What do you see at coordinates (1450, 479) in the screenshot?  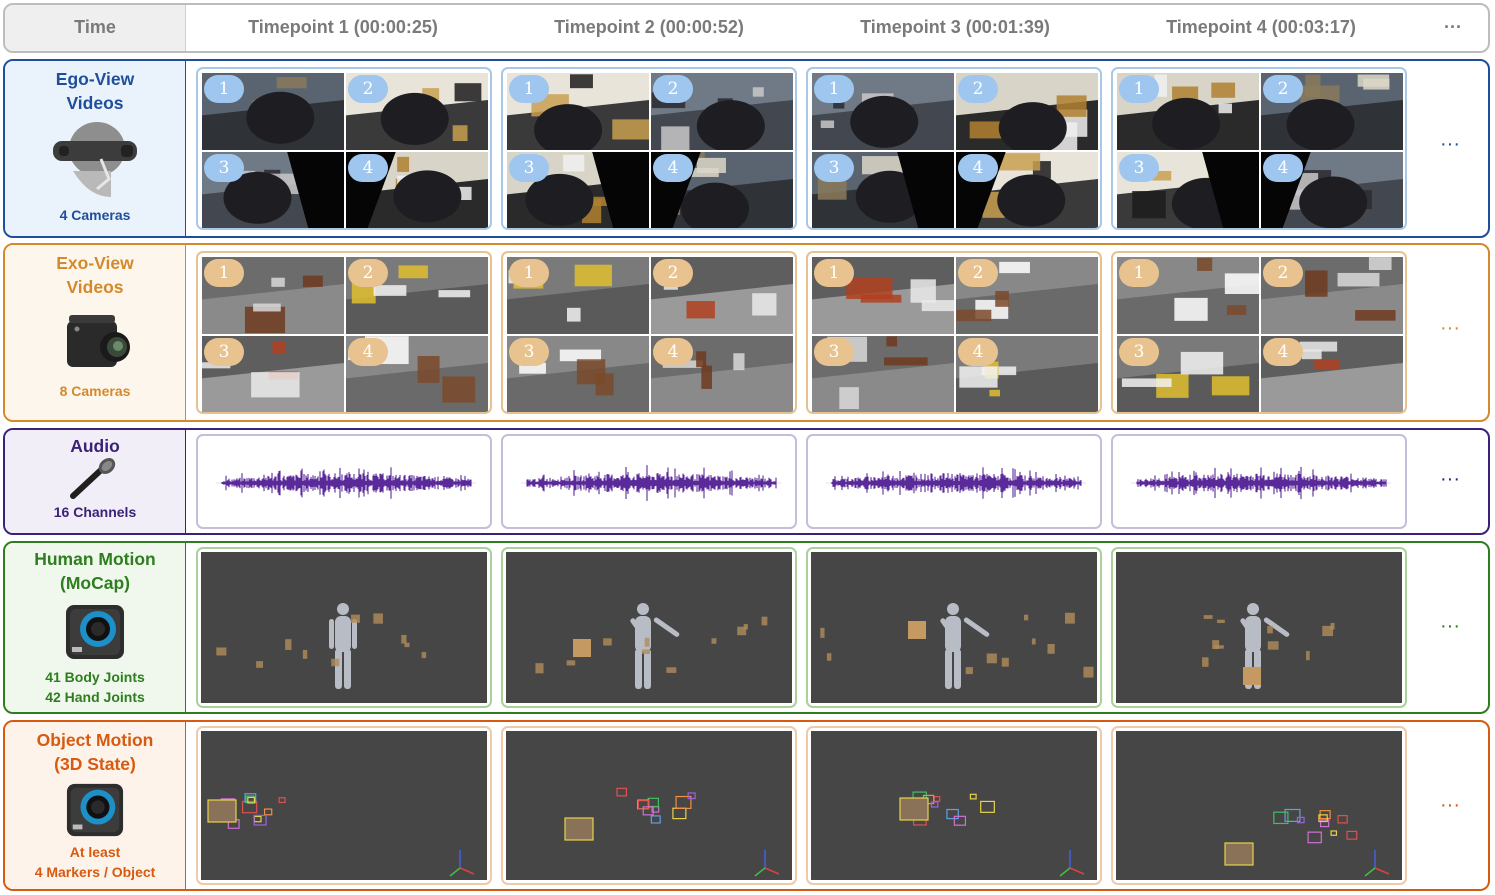 I see `audio-ellipsis: ···` at bounding box center [1450, 479].